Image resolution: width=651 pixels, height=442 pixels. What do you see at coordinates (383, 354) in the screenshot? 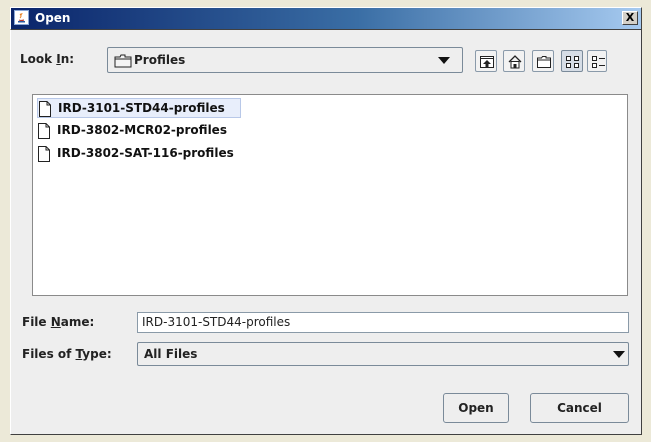
I see `files-of-type-dropdown: All Files` at bounding box center [383, 354].